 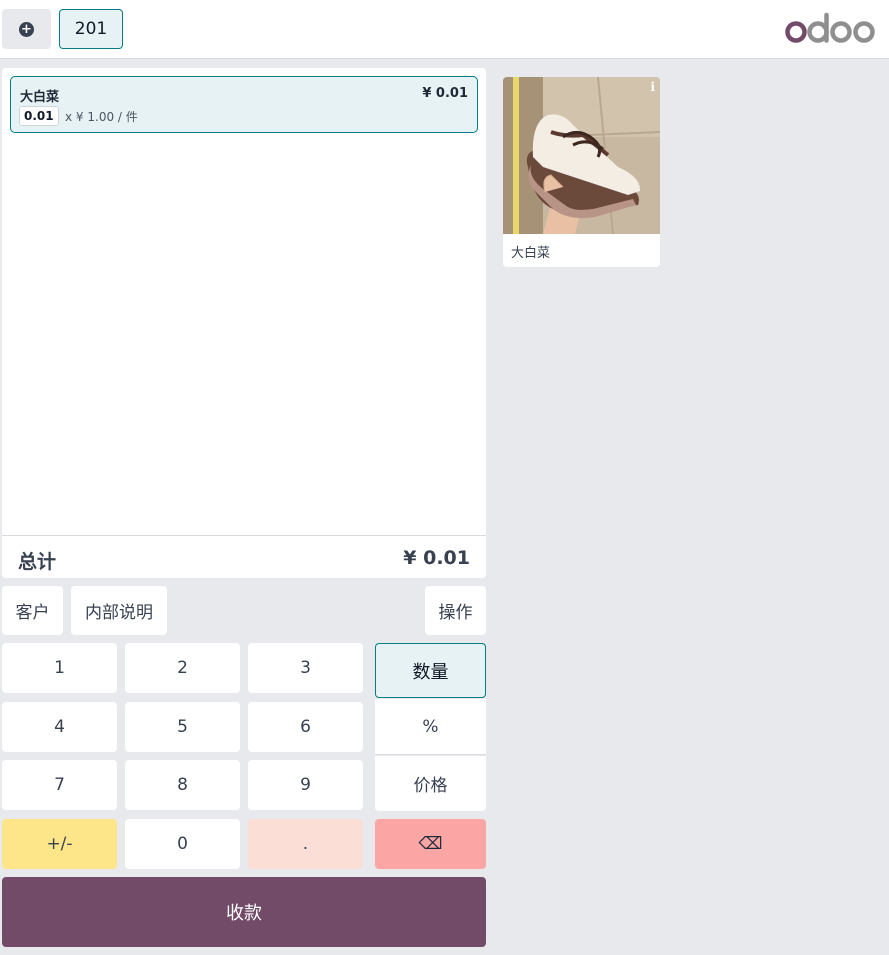 What do you see at coordinates (436, 558) in the screenshot?
I see `total-value: ¥ 0.01` at bounding box center [436, 558].